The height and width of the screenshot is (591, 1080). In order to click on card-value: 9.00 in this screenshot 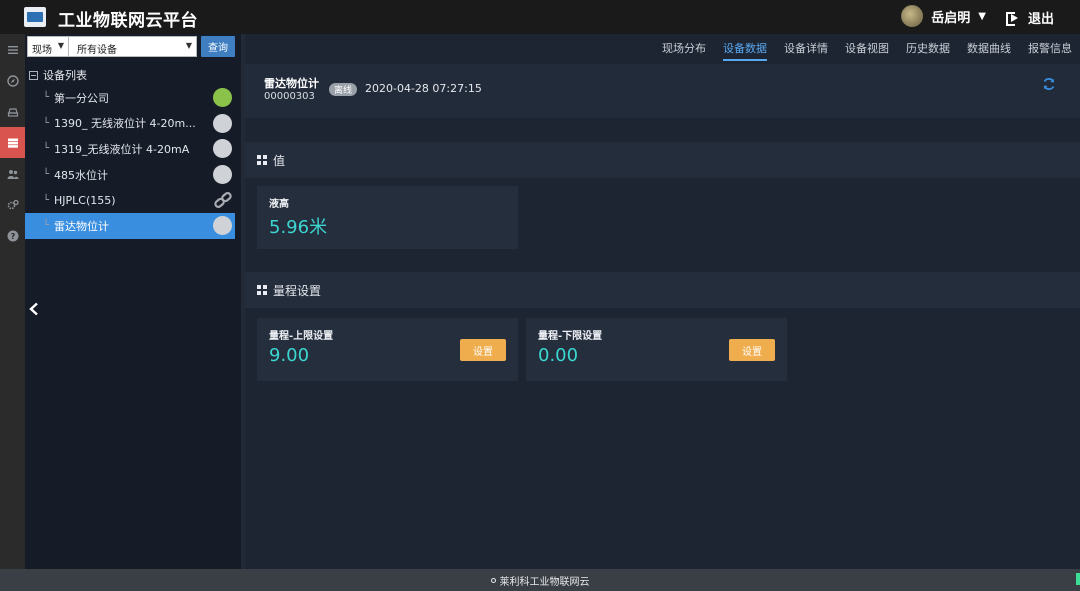, I will do `click(289, 355)`.